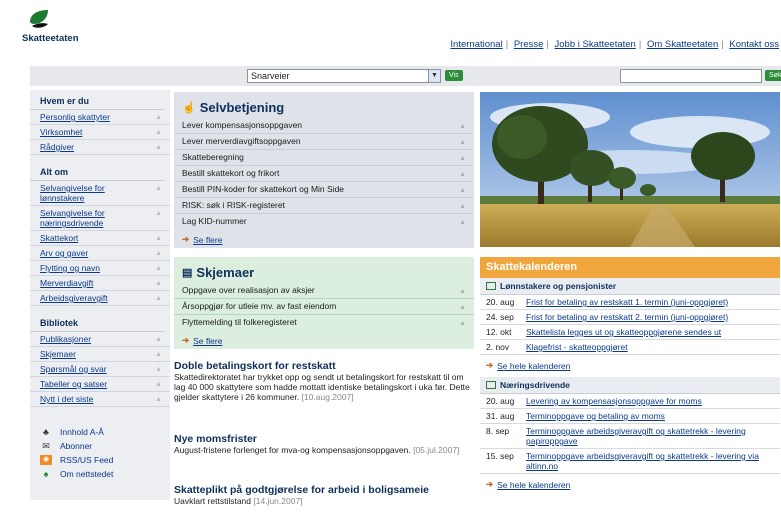 The image size is (781, 518). What do you see at coordinates (324, 174) in the screenshot?
I see `selv-item: Bestill skattekort og frikort ▲` at bounding box center [324, 174].